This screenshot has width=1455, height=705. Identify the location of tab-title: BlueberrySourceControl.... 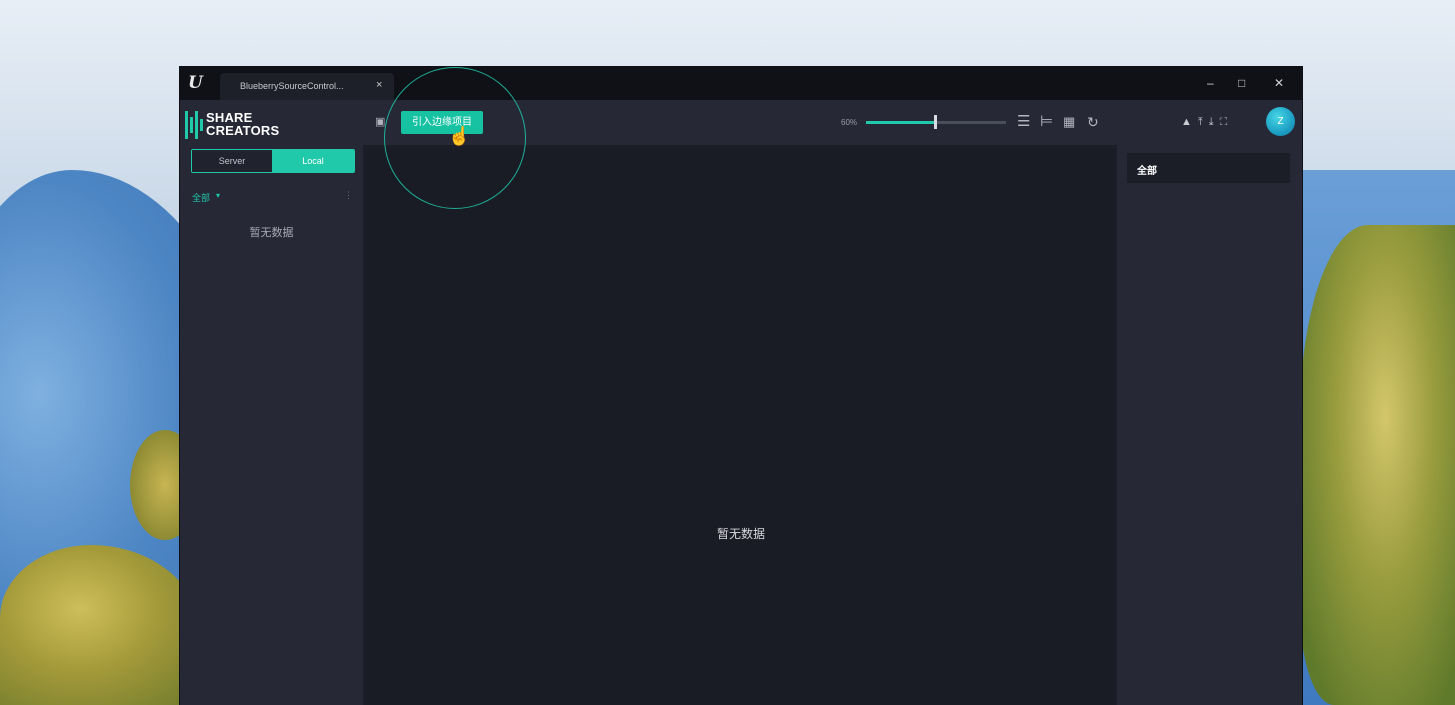
(292, 86).